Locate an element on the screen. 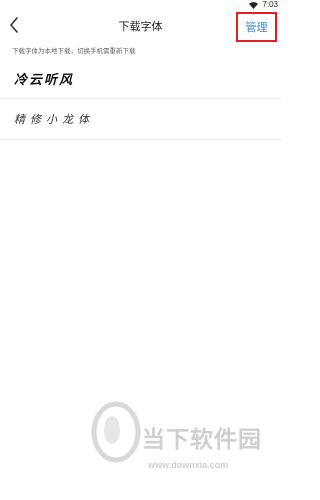 This screenshot has height=500, width=320. font-item-jingxiu: 精修小龙体 is located at coordinates (140, 119).